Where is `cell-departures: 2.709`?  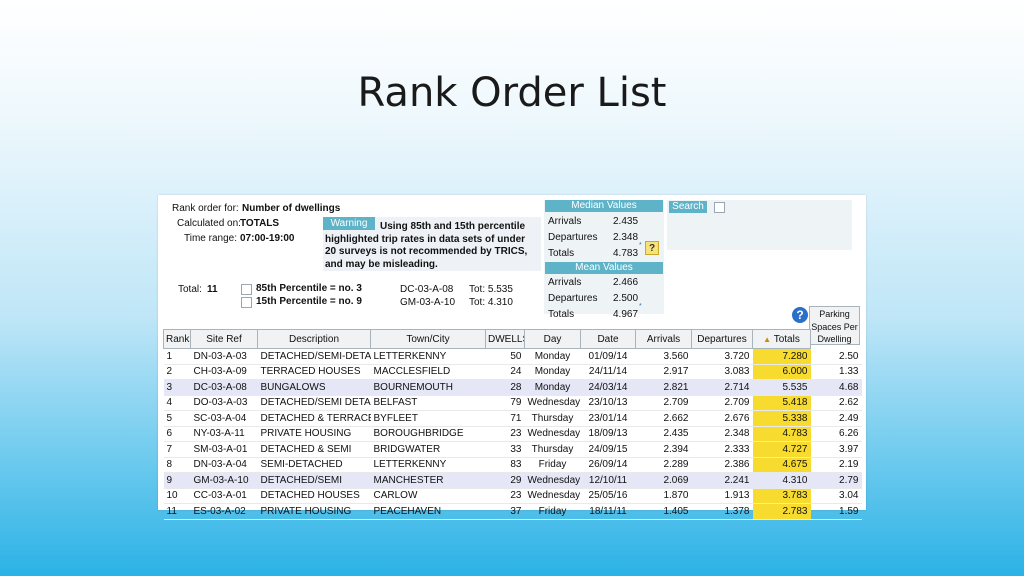
cell-departures: 2.709 is located at coordinates (722, 403).